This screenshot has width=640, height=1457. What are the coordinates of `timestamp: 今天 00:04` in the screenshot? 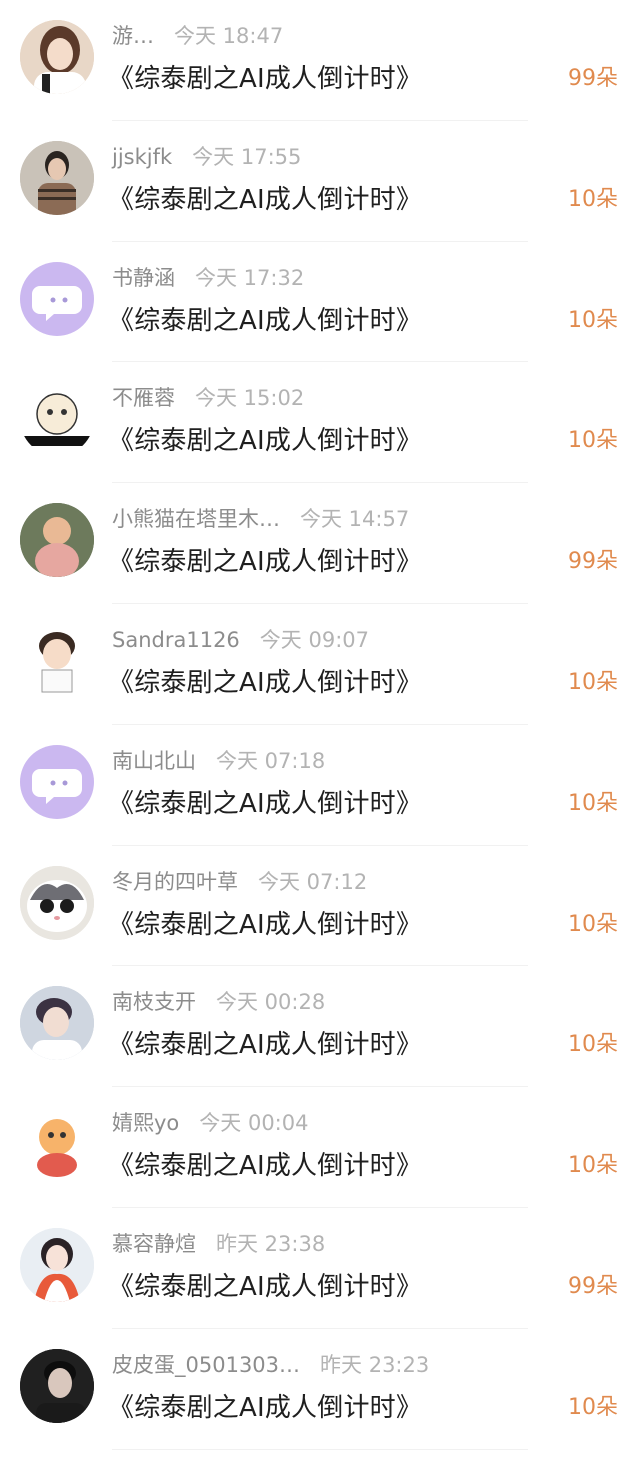 It's located at (254, 1123).